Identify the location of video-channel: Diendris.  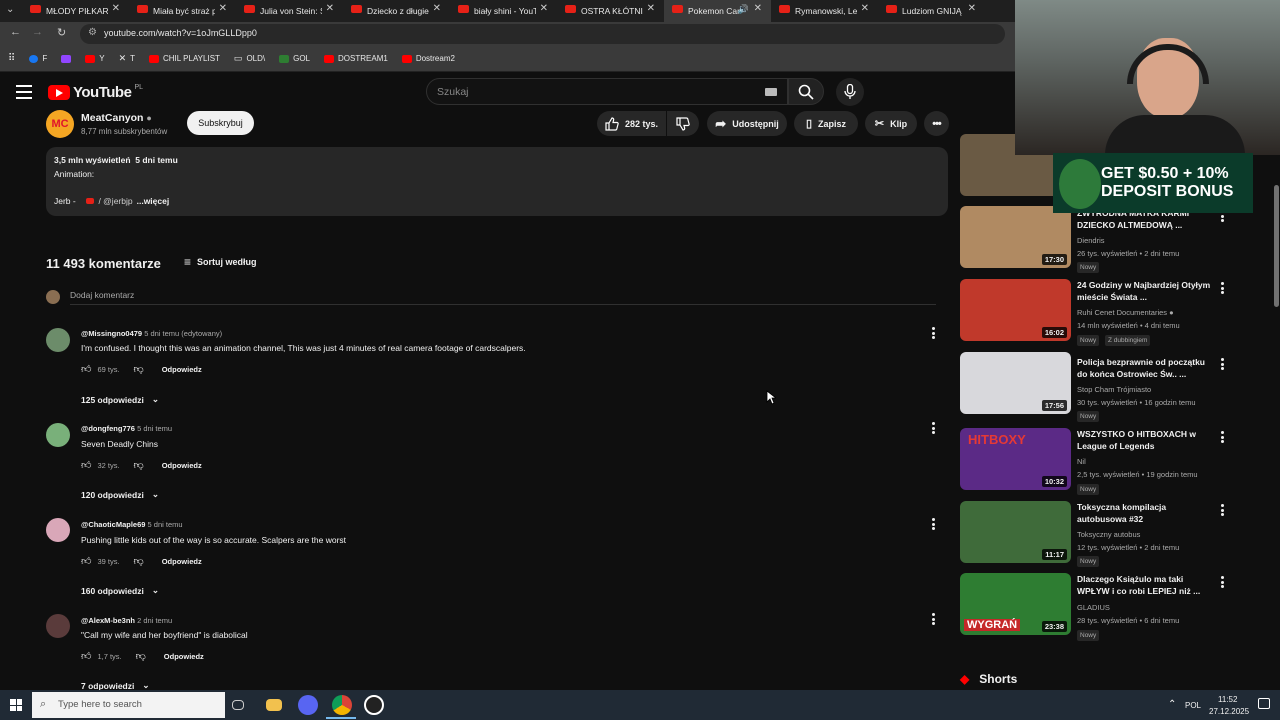
(1091, 240).